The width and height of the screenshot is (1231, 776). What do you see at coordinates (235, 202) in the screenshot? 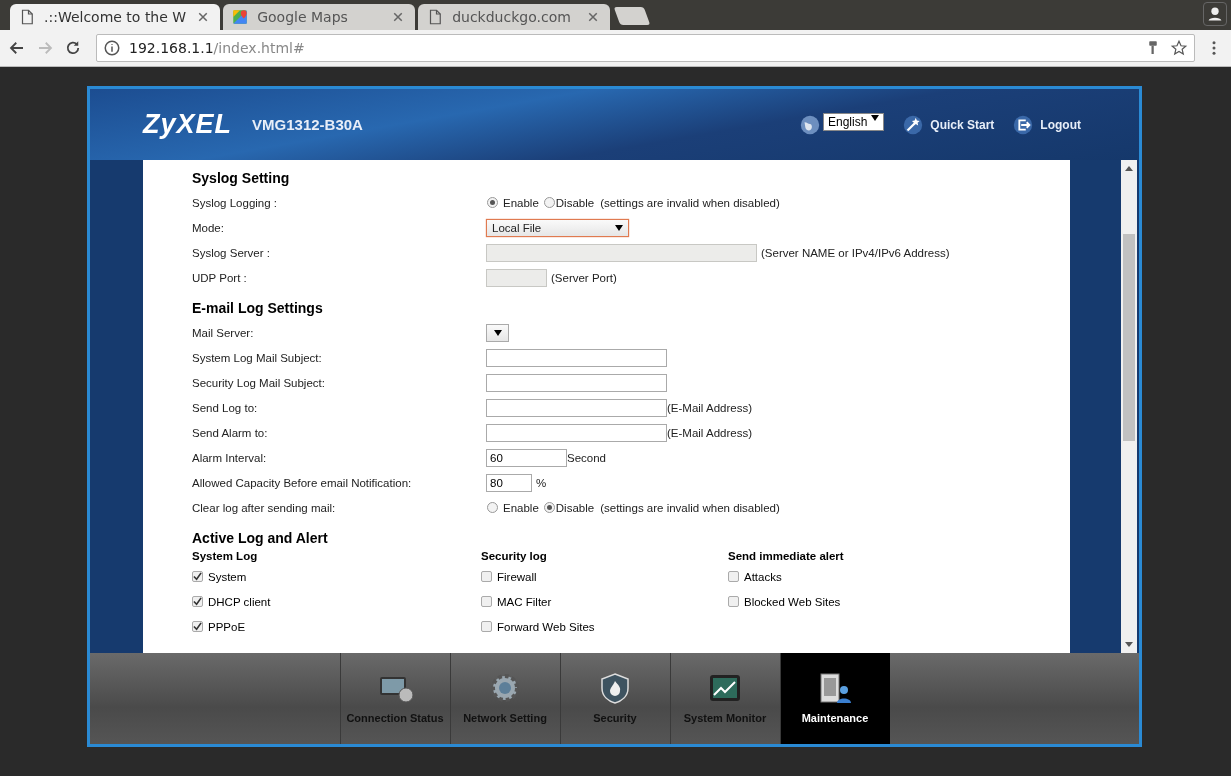
I see `field-label: Syslog Logging :` at bounding box center [235, 202].